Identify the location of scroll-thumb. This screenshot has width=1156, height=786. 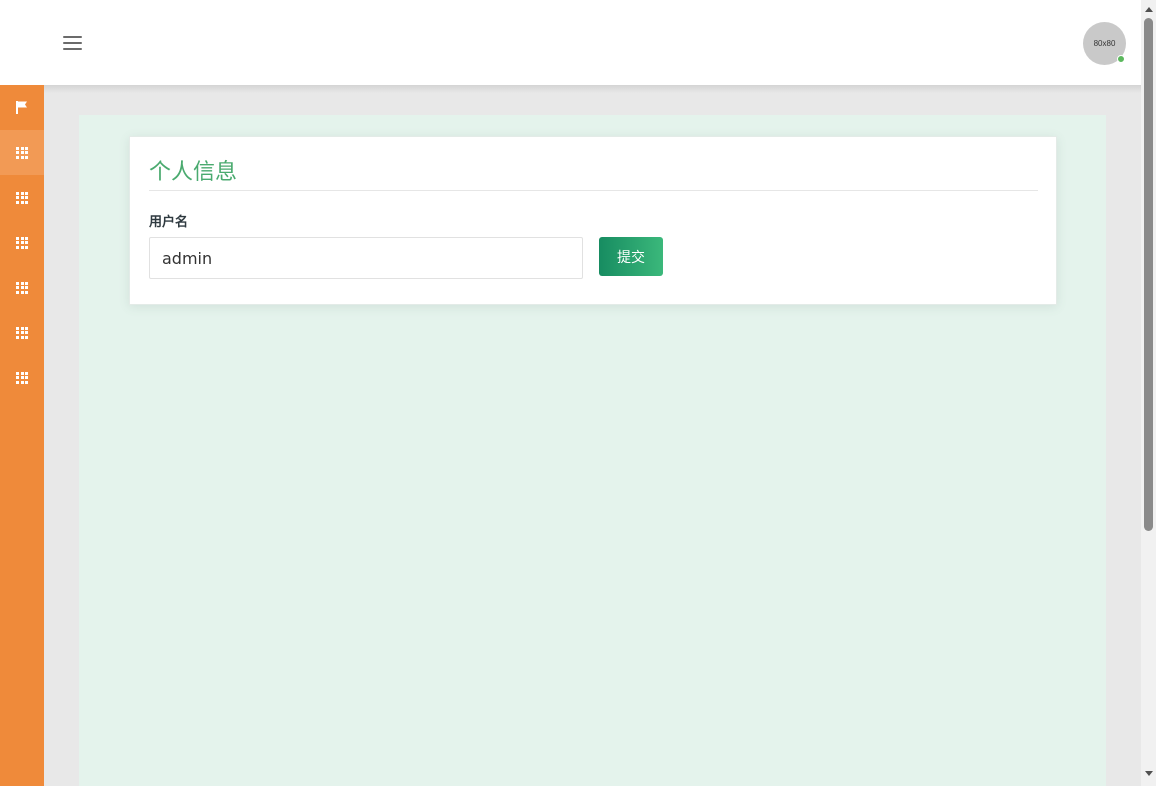
(1148, 274).